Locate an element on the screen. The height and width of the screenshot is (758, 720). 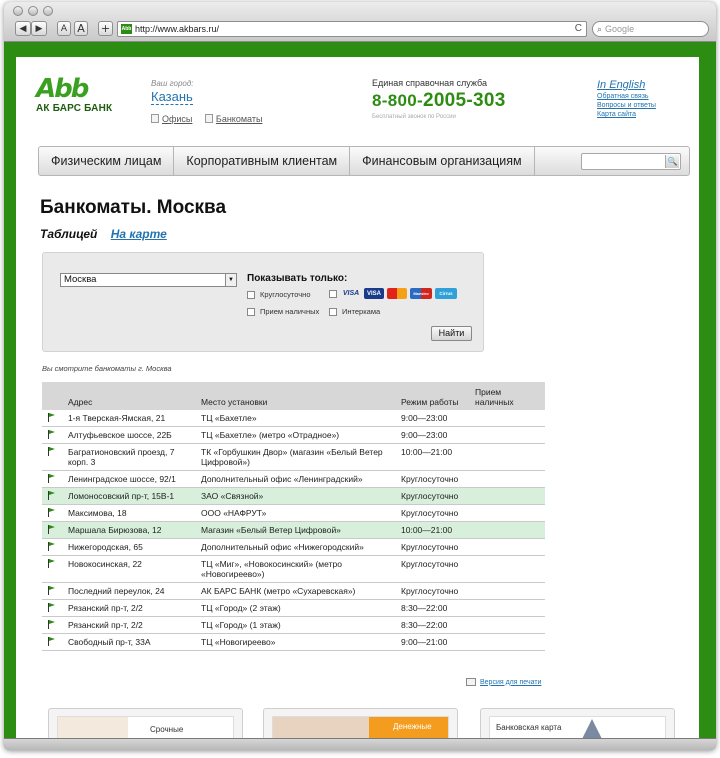
menu-item-individuals: Физическим лицам is located at coordinates (107, 161).